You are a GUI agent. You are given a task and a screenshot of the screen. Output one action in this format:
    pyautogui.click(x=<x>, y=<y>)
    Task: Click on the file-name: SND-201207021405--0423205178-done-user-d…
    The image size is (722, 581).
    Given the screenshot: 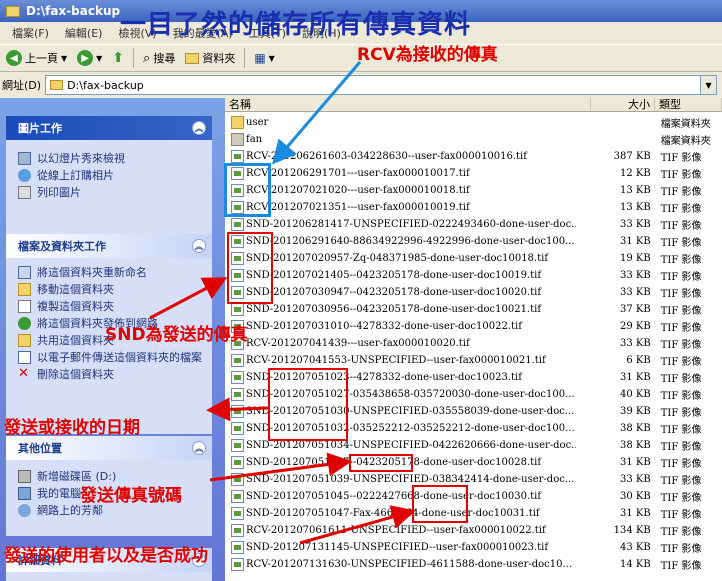 What is the action you would take?
    pyautogui.click(x=394, y=275)
    